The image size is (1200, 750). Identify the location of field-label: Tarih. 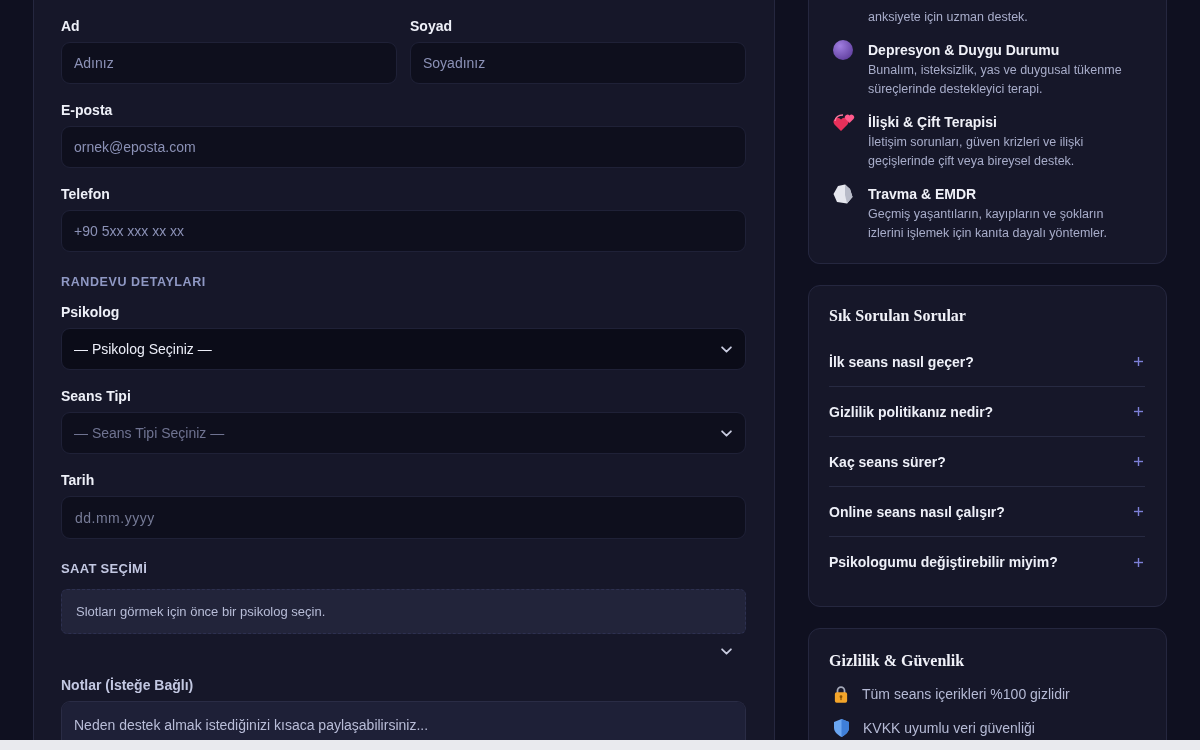
(78, 480).